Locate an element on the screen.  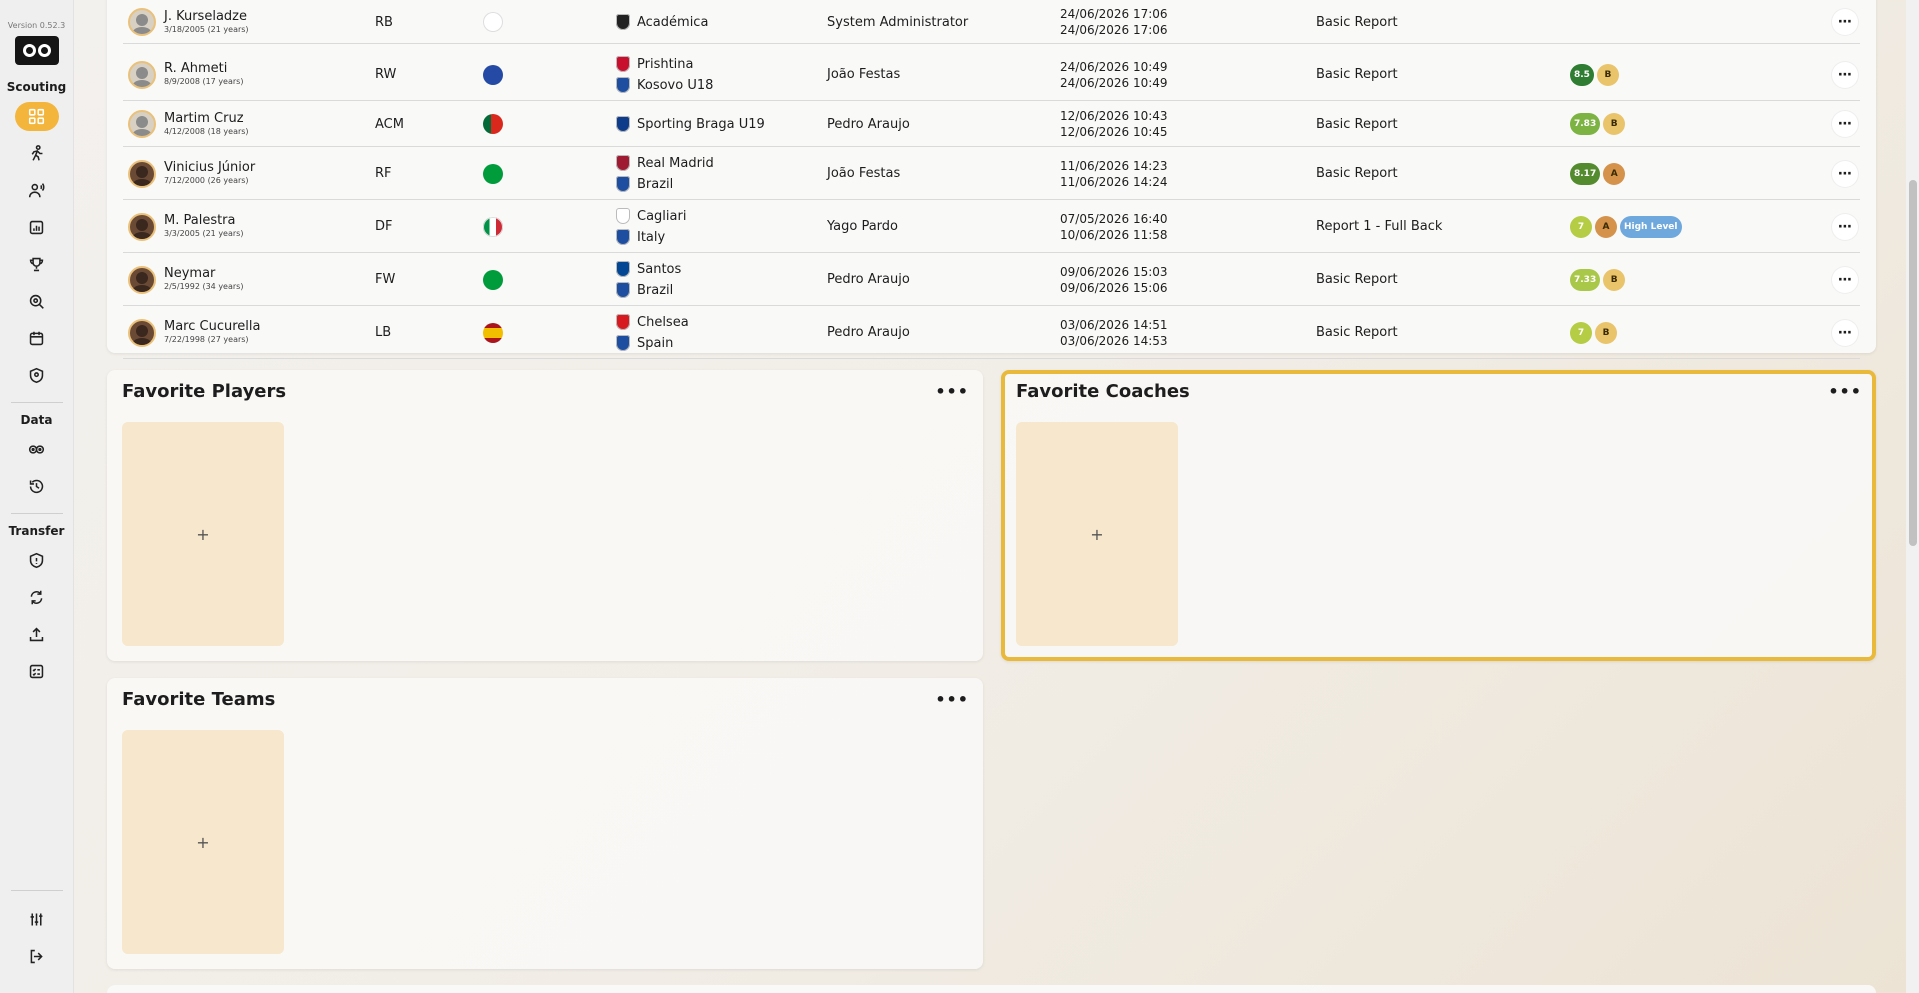
template-cell: Basic Report is located at coordinates (1357, 74).